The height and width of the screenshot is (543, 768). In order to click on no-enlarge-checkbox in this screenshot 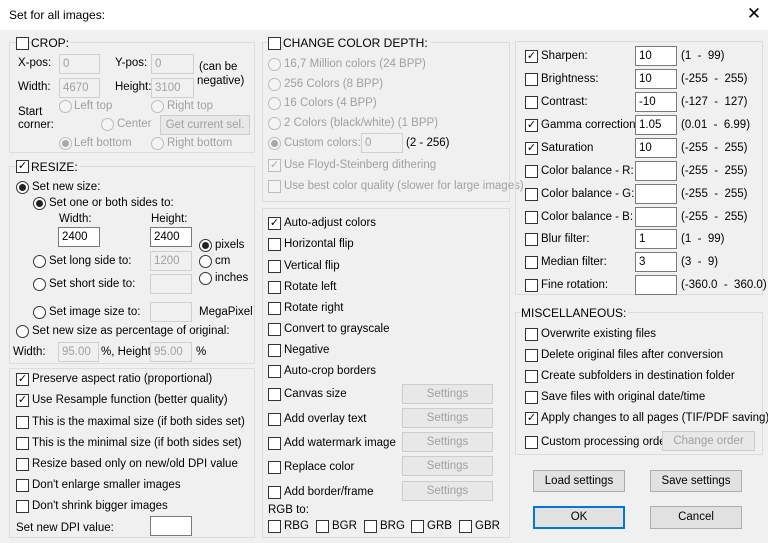, I will do `click(22, 485)`.